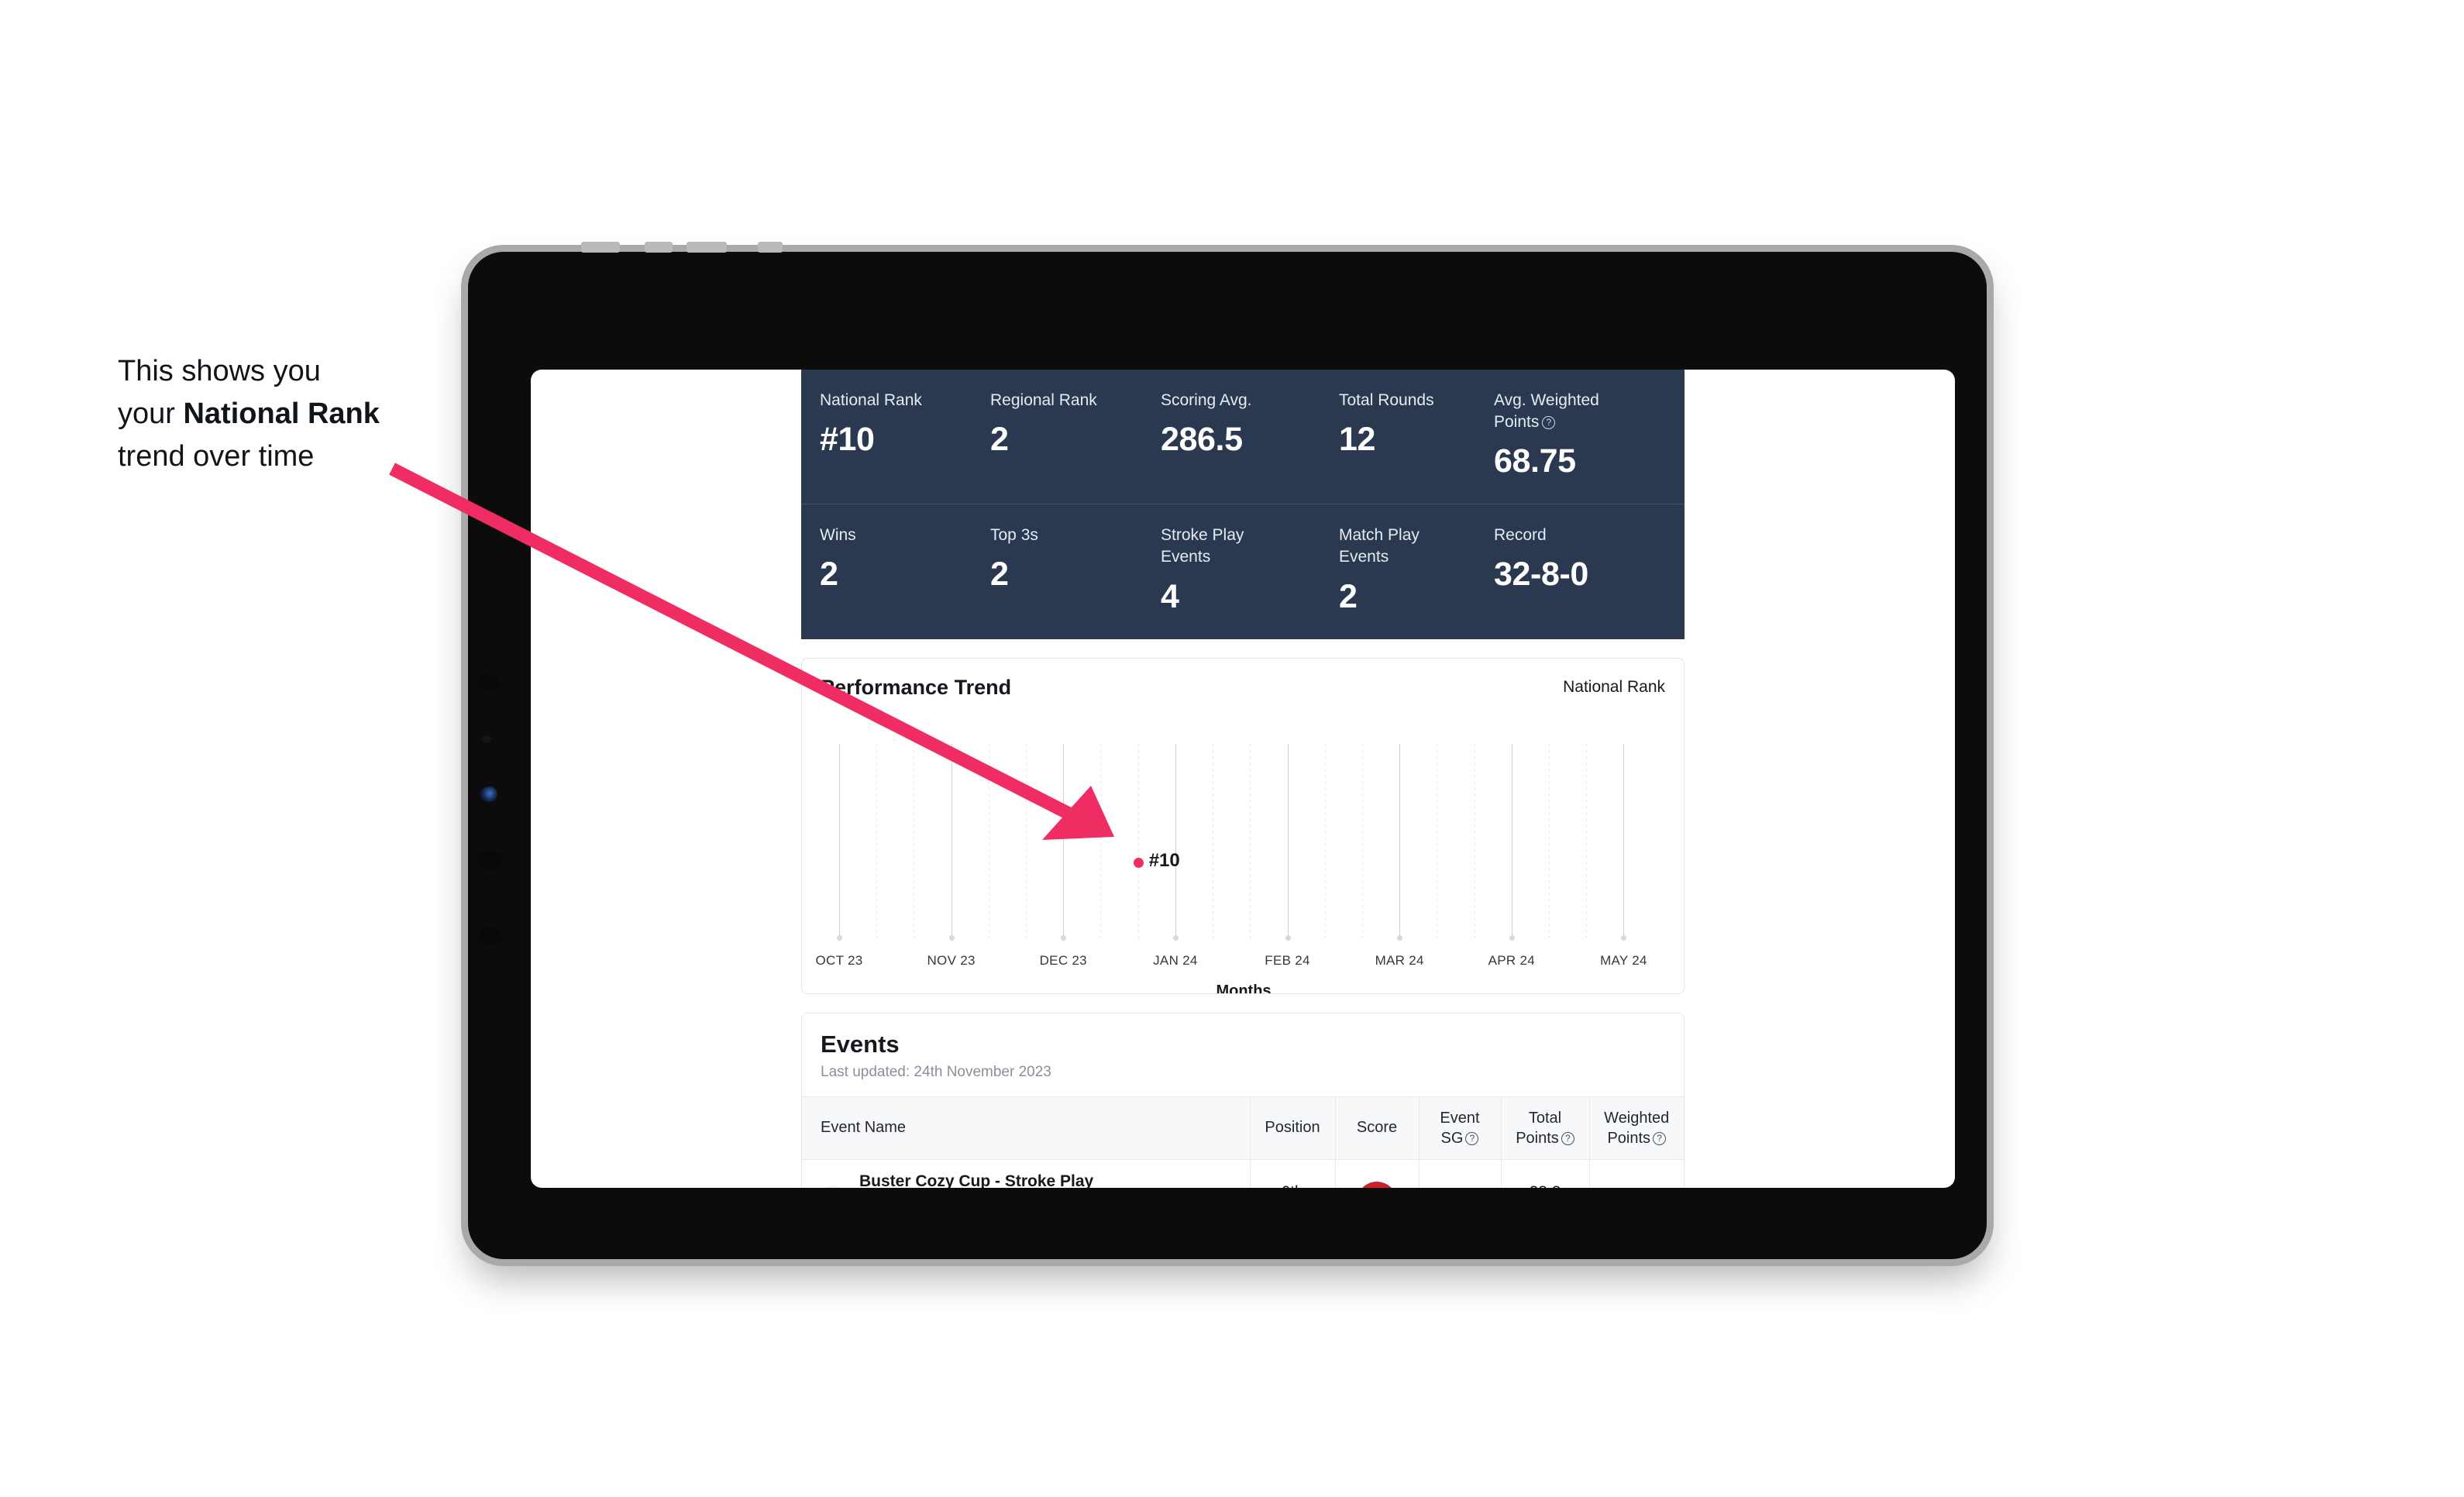 This screenshot has height=1497, width=2464. Describe the element at coordinates (1377, 1128) in the screenshot. I see `col-header-score: Score` at that location.